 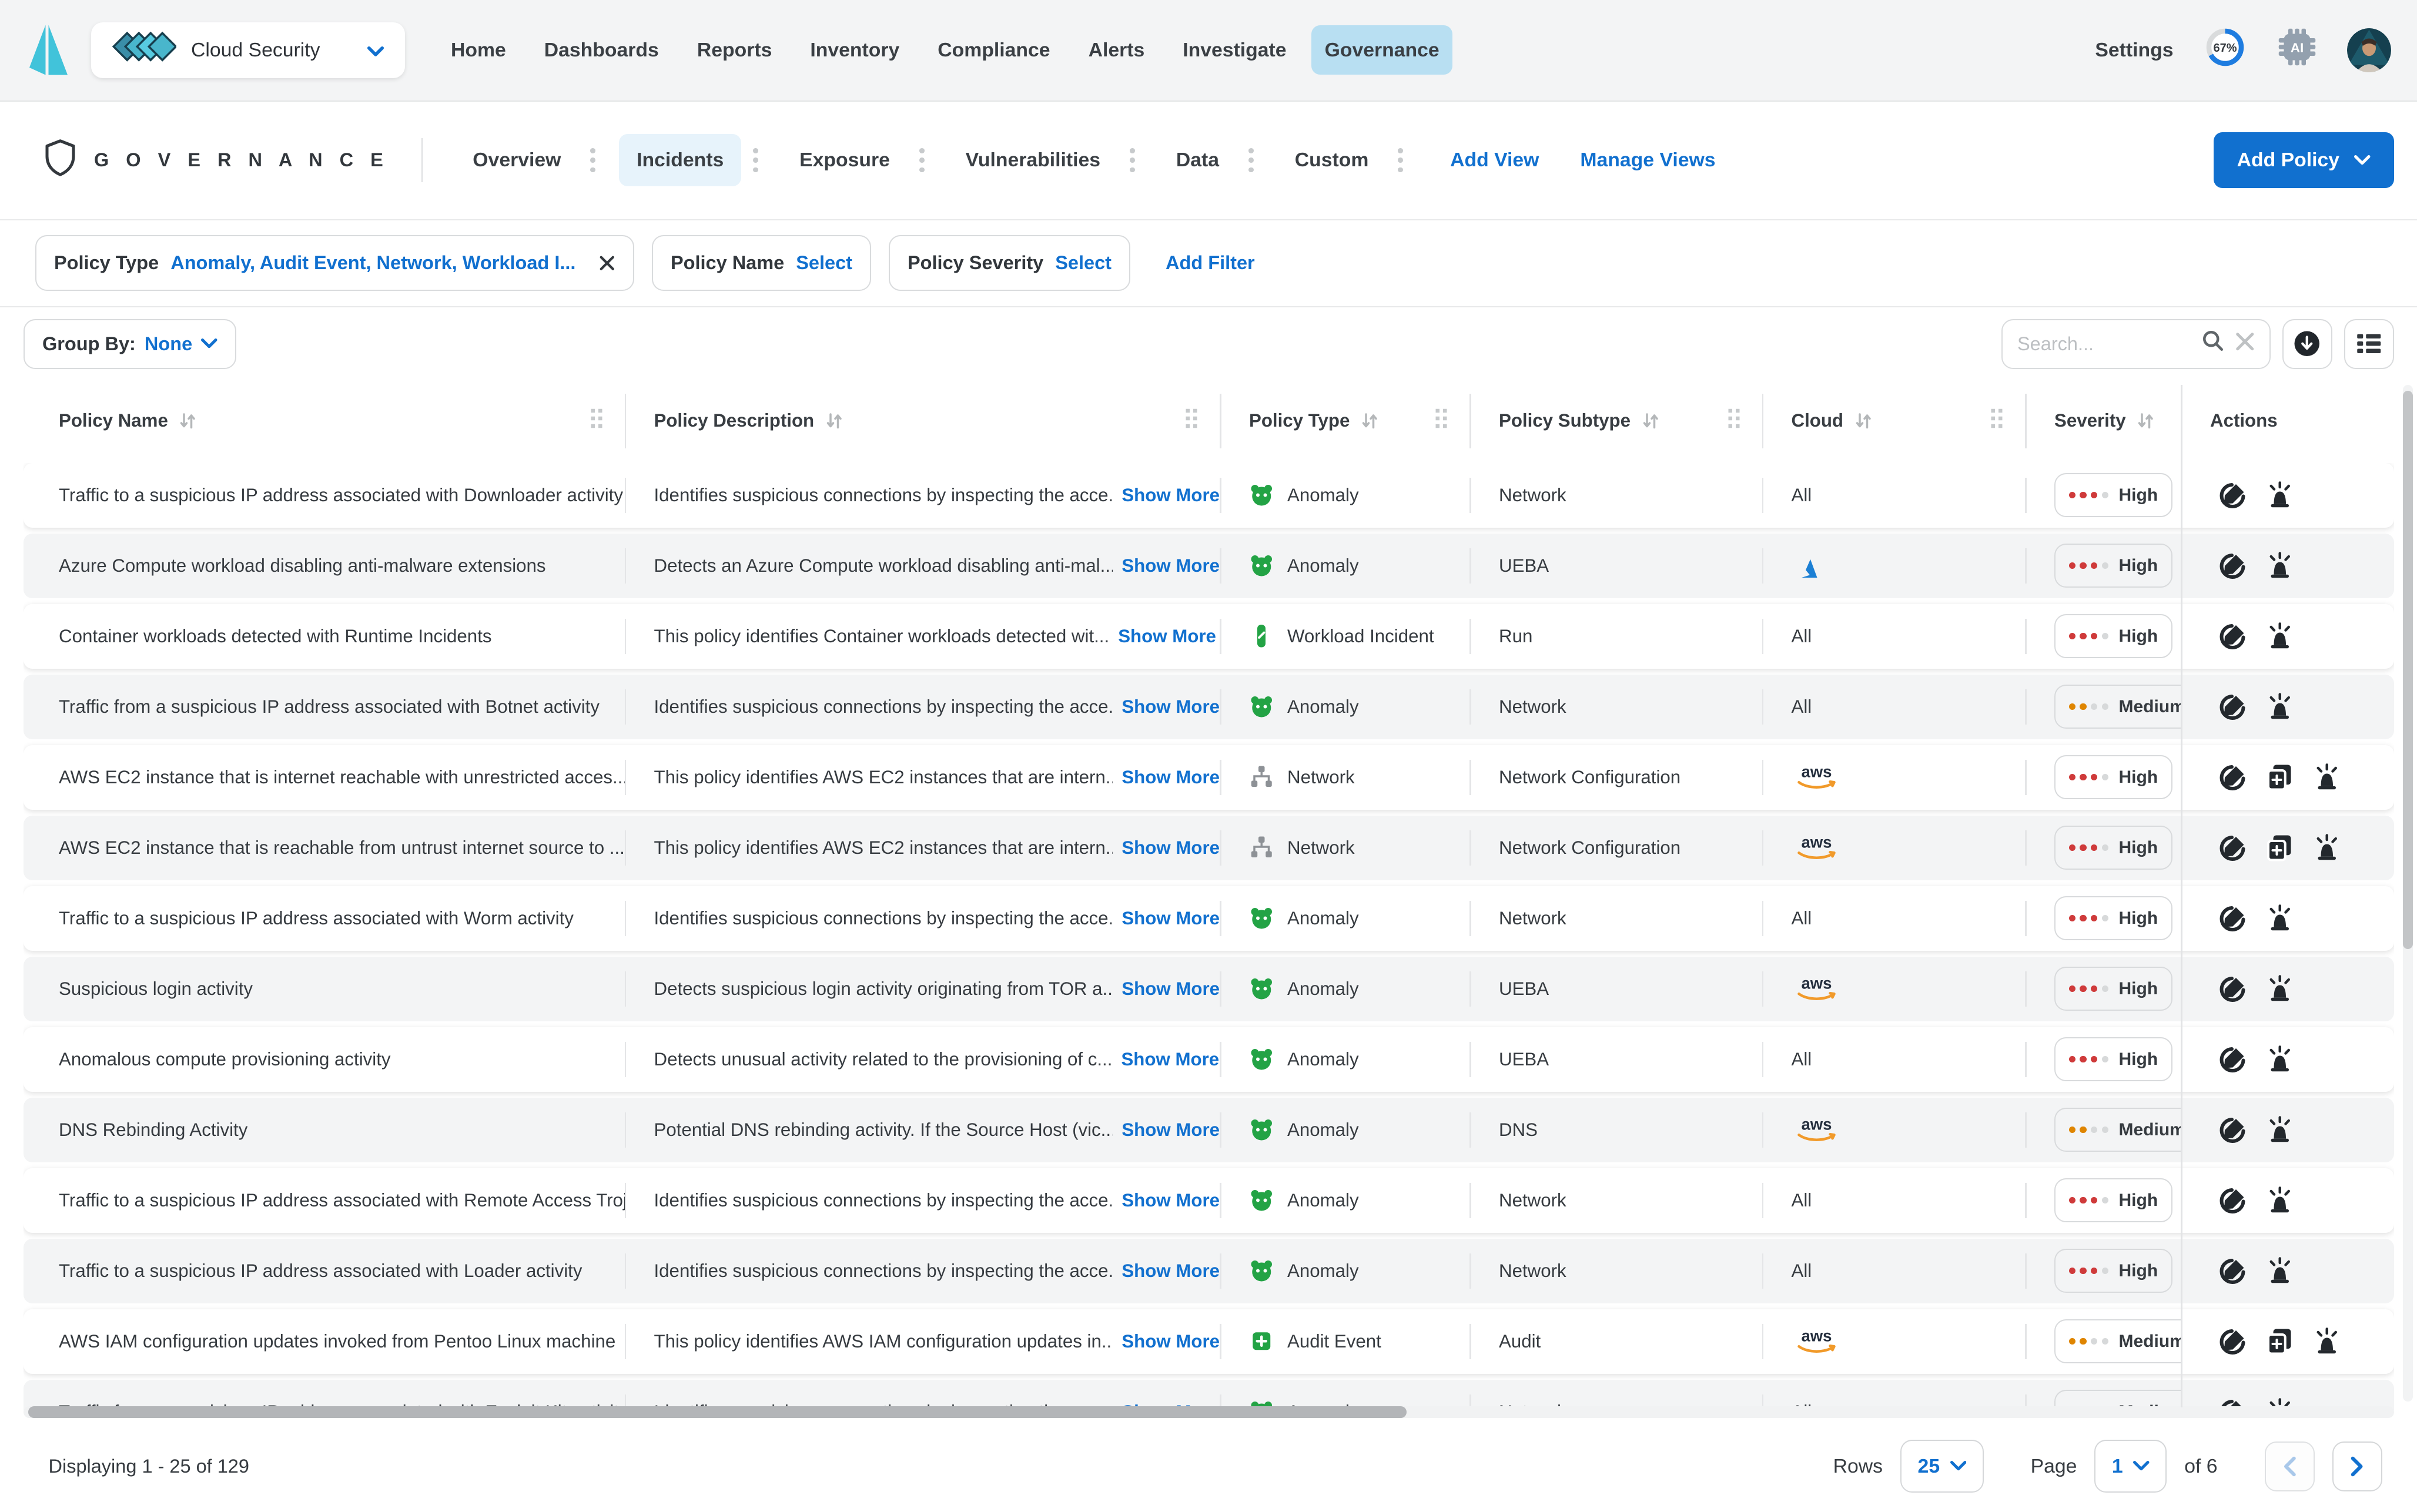 What do you see at coordinates (1132, 160) in the screenshot?
I see `tab-vulnerabilities-menu-icon` at bounding box center [1132, 160].